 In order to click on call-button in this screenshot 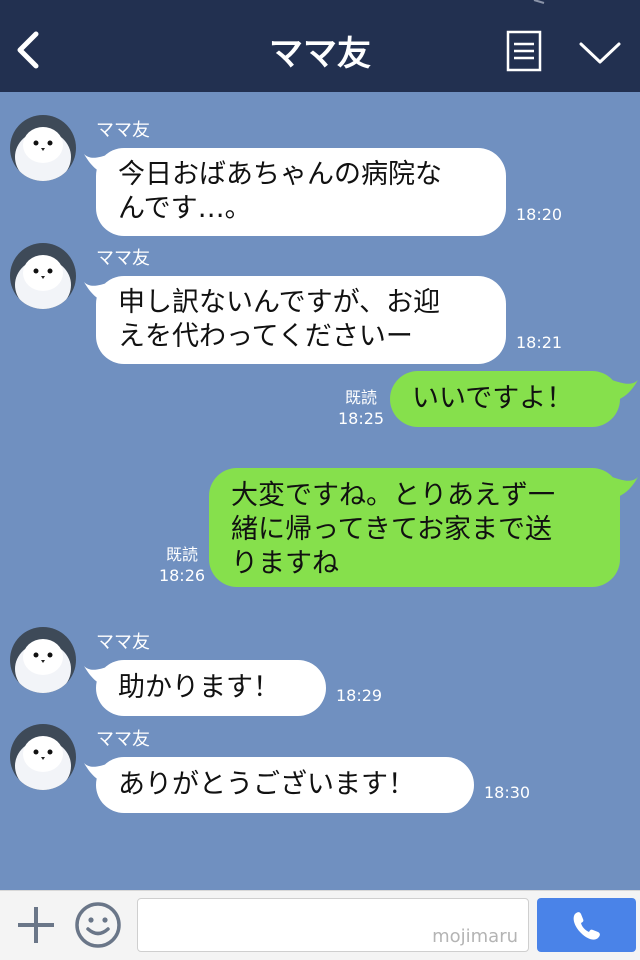, I will do `click(586, 925)`.